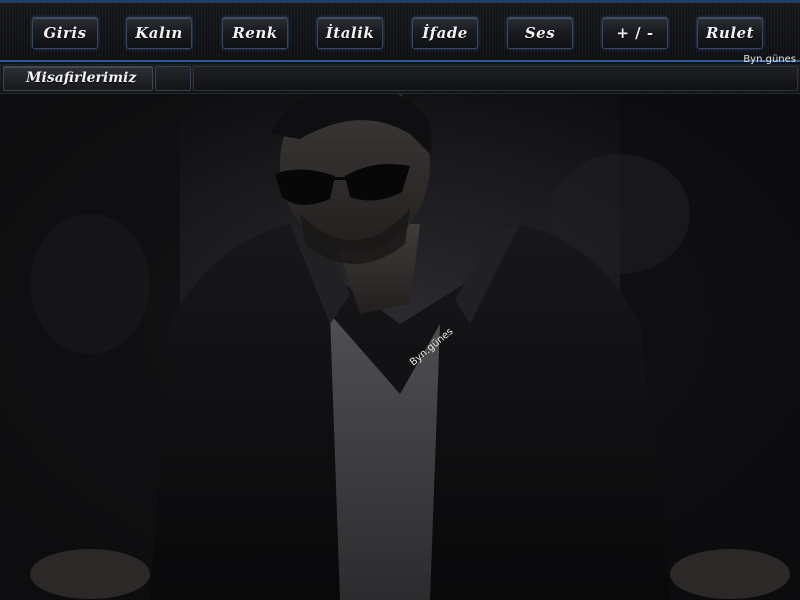  I want to click on roulette-button: Rulet, so click(730, 33).